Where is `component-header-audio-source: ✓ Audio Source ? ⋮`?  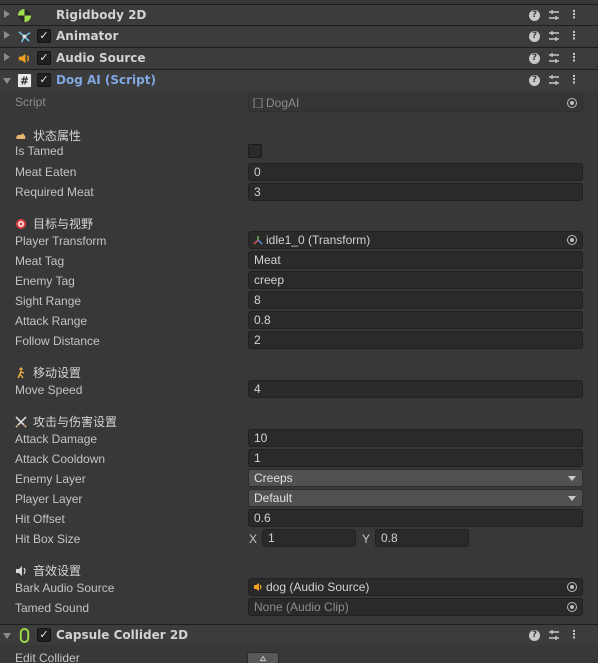 component-header-audio-source: ✓ Audio Source ? ⋮ is located at coordinates (299, 57).